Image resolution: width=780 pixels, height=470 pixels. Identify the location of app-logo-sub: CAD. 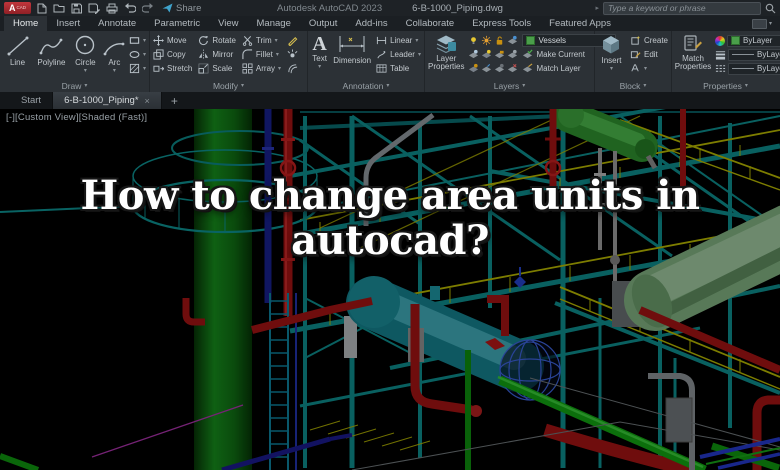
(21, 7).